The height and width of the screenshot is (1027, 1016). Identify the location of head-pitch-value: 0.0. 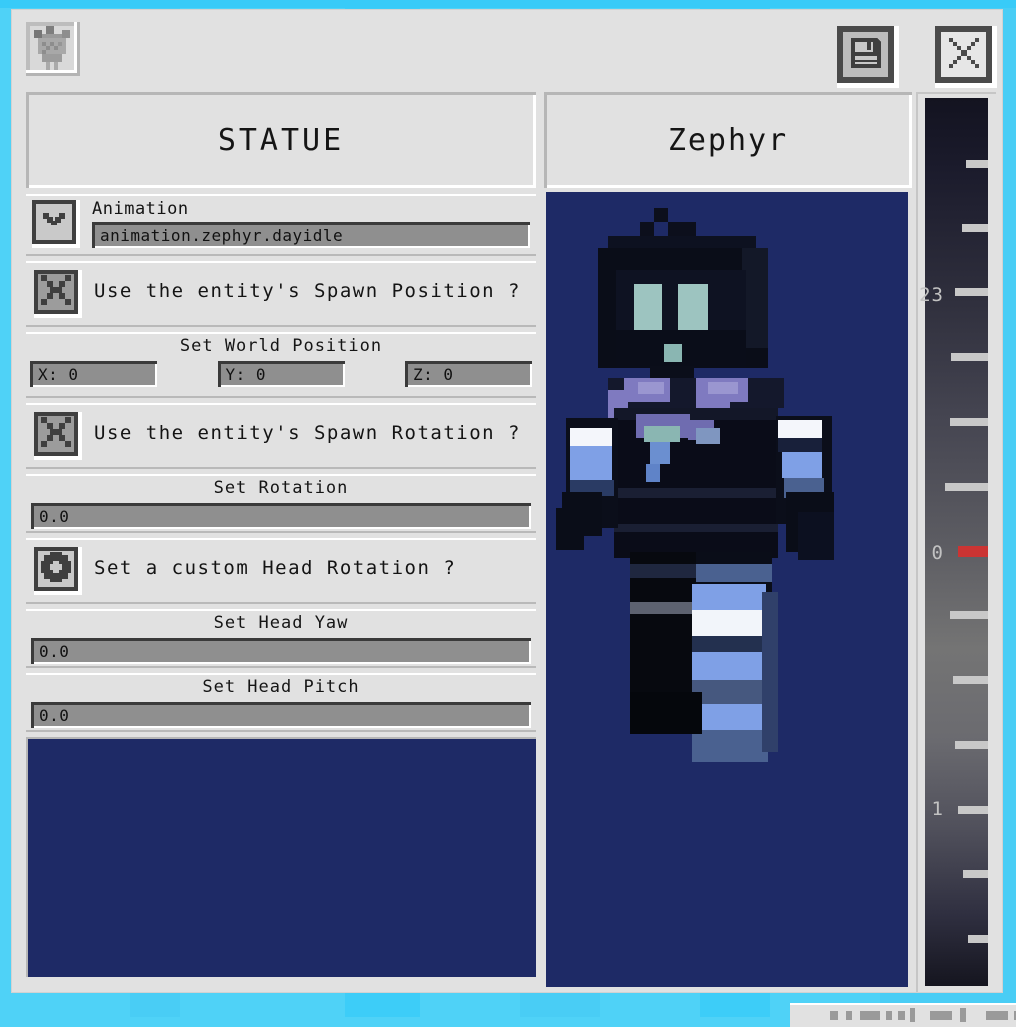
(50, 715).